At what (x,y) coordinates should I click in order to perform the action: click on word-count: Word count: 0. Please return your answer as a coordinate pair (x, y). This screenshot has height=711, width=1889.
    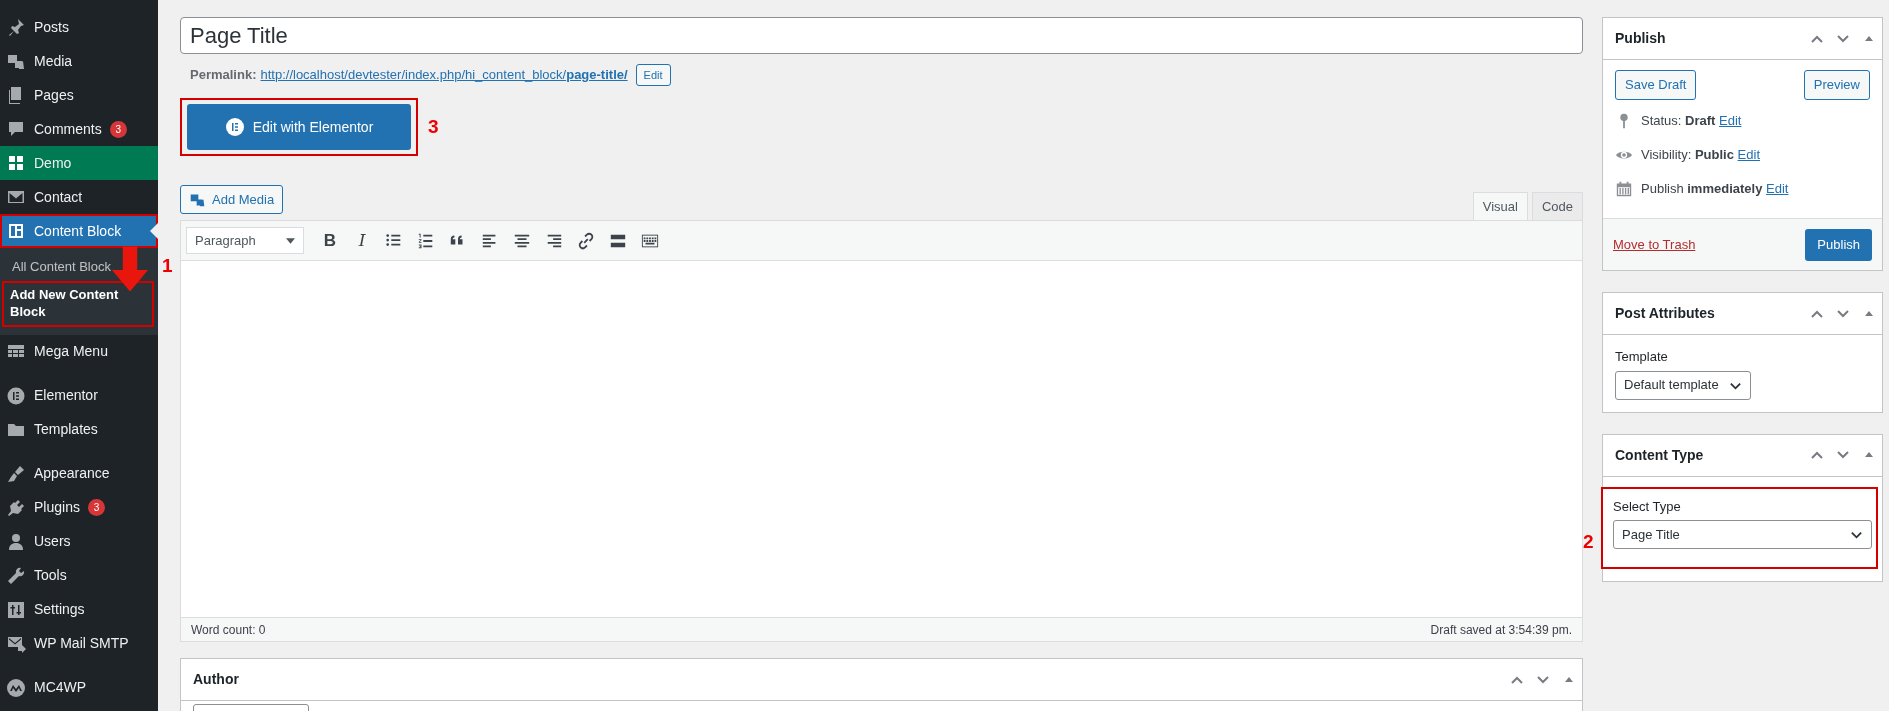
    Looking at the image, I should click on (228, 630).